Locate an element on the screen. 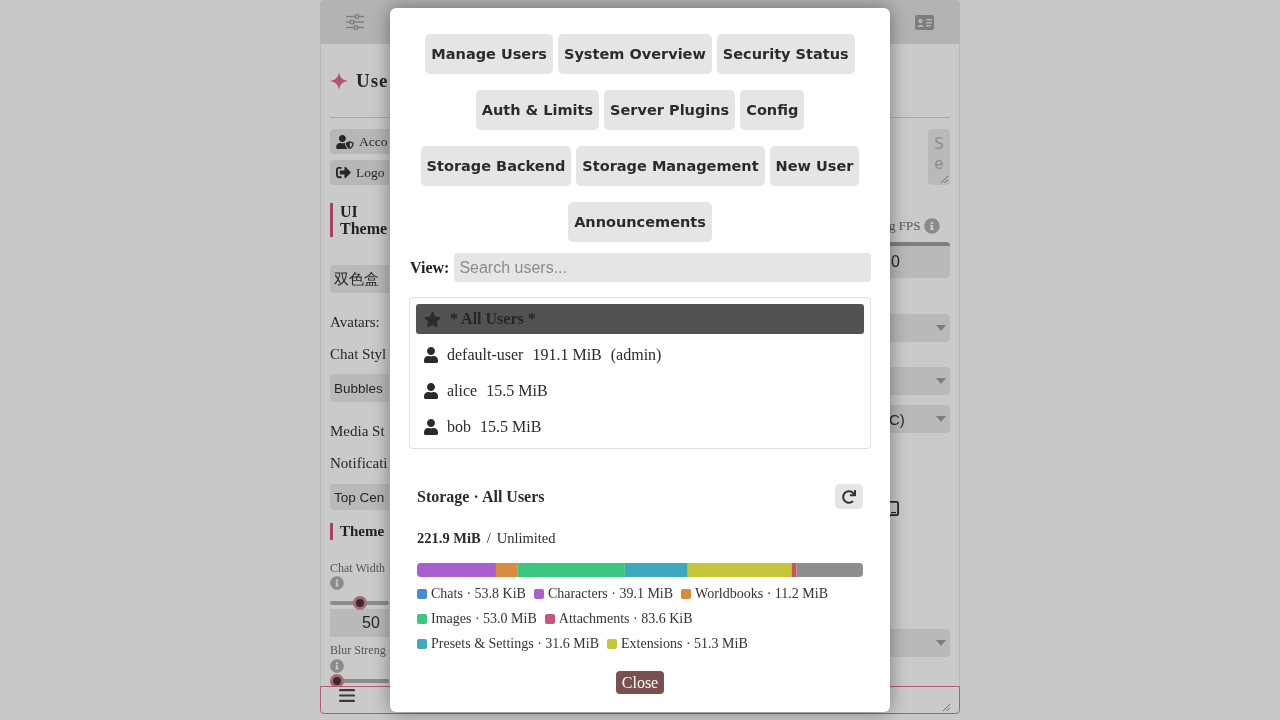 This screenshot has width=1280, height=720. nav-button: Manage Users is located at coordinates (489, 54).